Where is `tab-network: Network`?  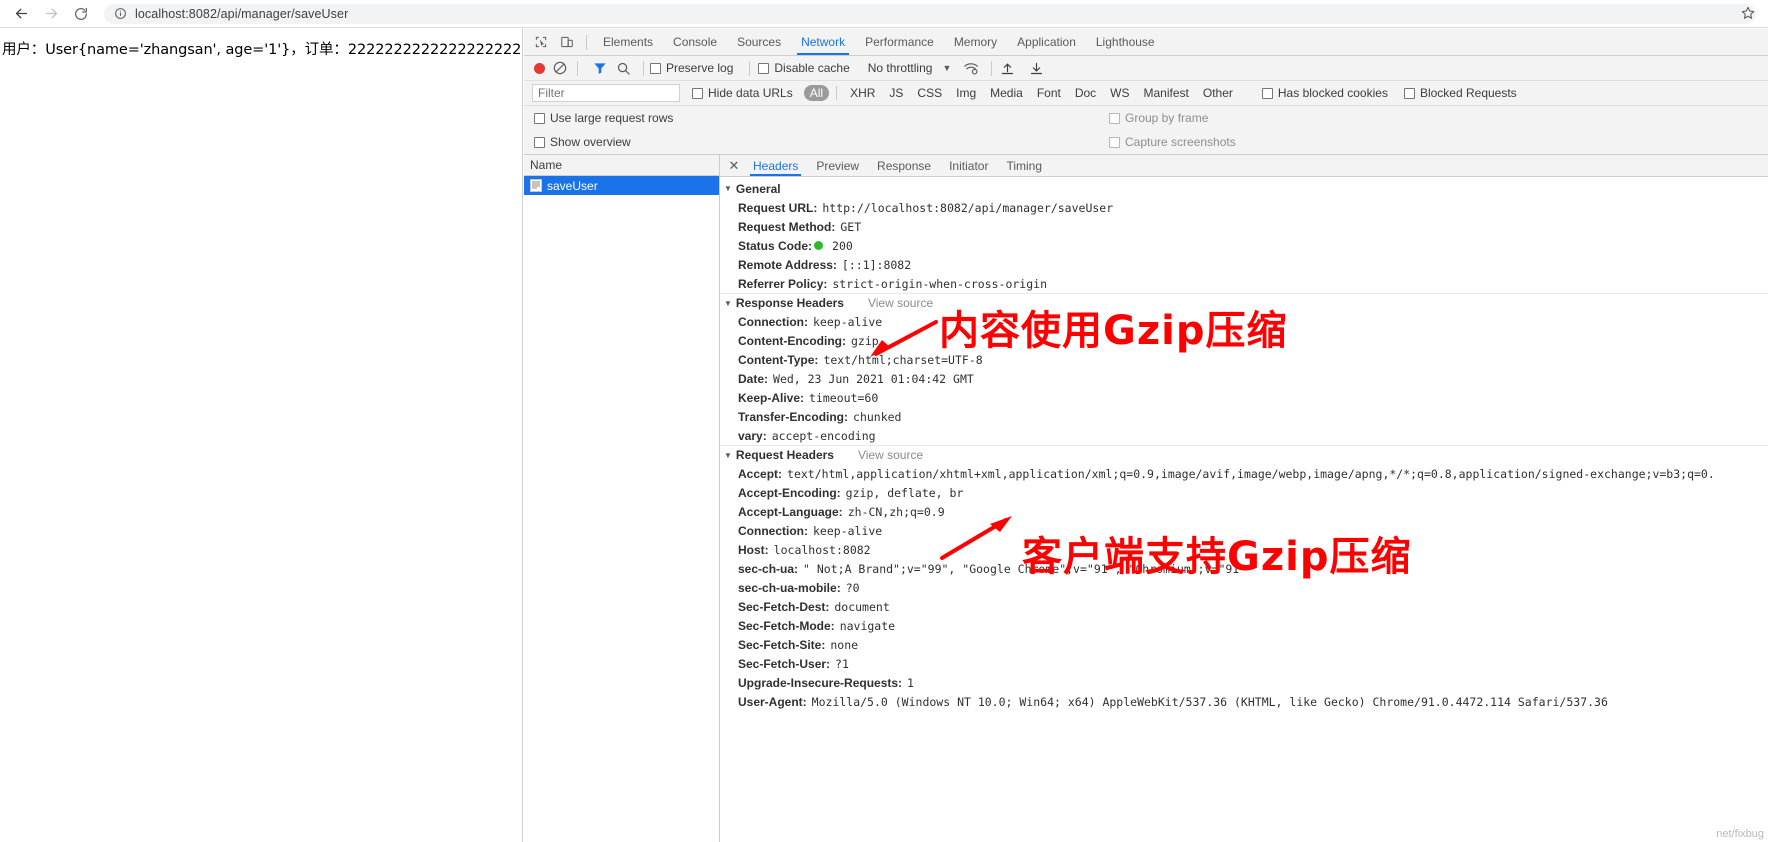 tab-network: Network is located at coordinates (823, 42).